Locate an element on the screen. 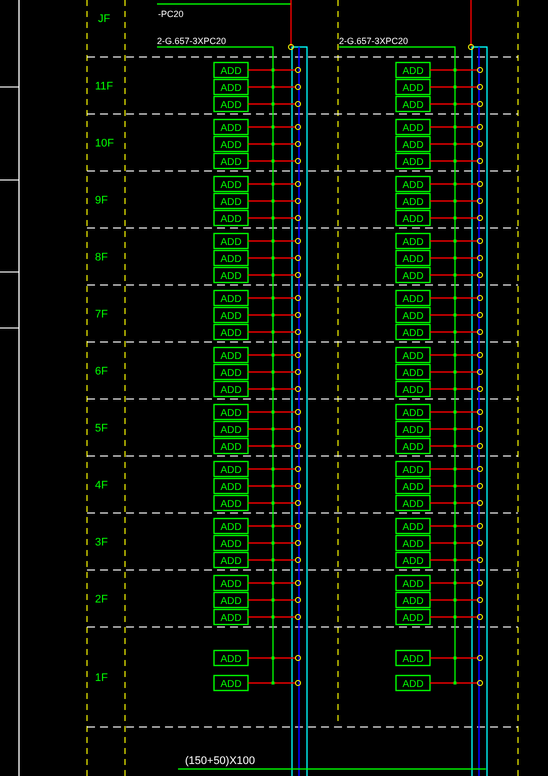 Image resolution: width=548 pixels, height=776 pixels. feed-cable-line is located at coordinates (291, 23).